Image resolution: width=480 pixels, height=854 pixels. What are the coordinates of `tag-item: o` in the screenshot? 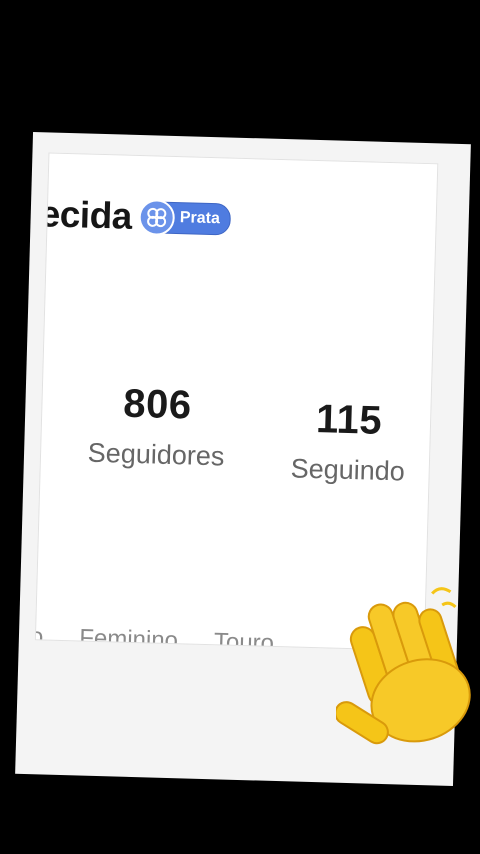 It's located at (39, 637).